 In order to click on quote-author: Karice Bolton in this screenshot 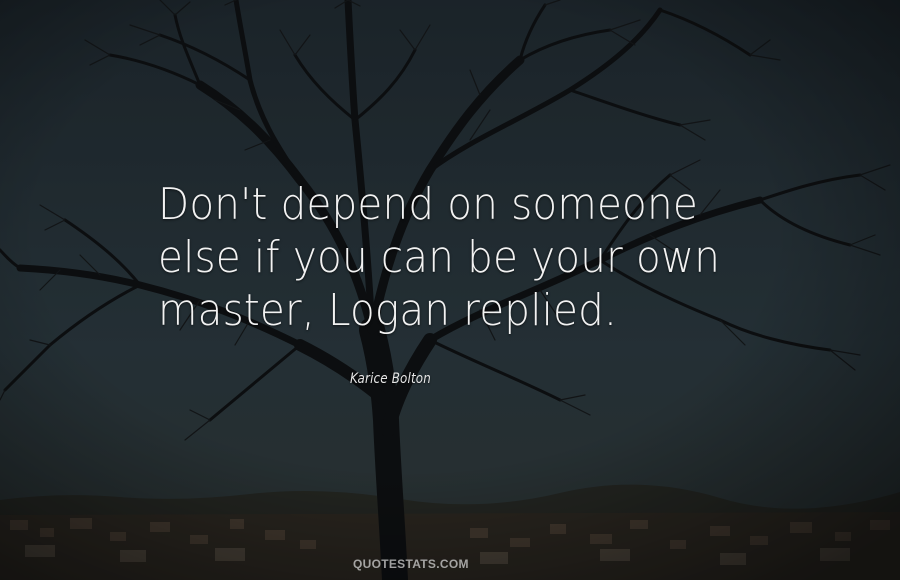, I will do `click(390, 379)`.